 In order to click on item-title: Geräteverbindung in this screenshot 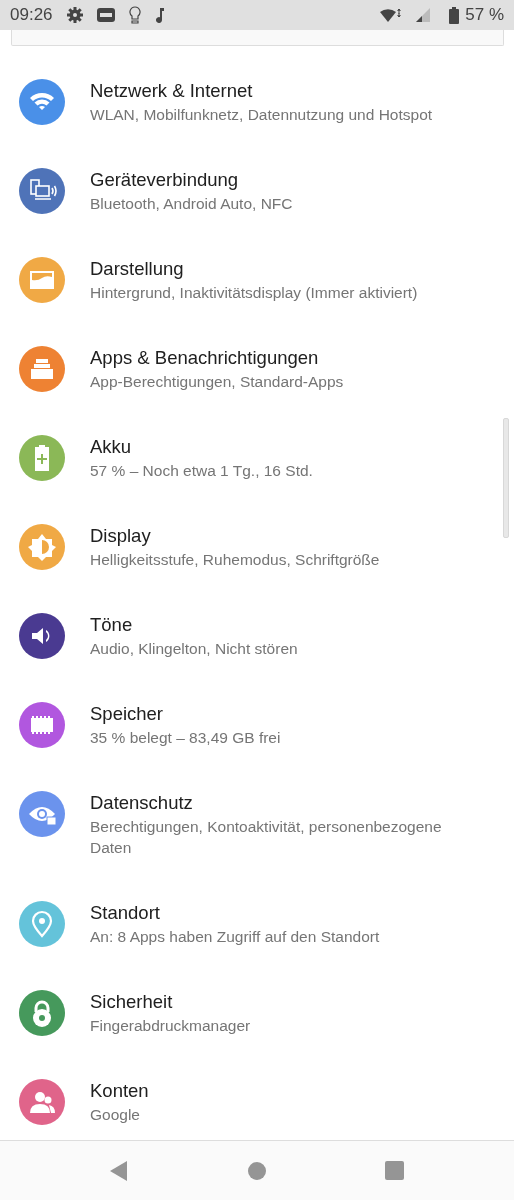, I will do `click(165, 179)`.